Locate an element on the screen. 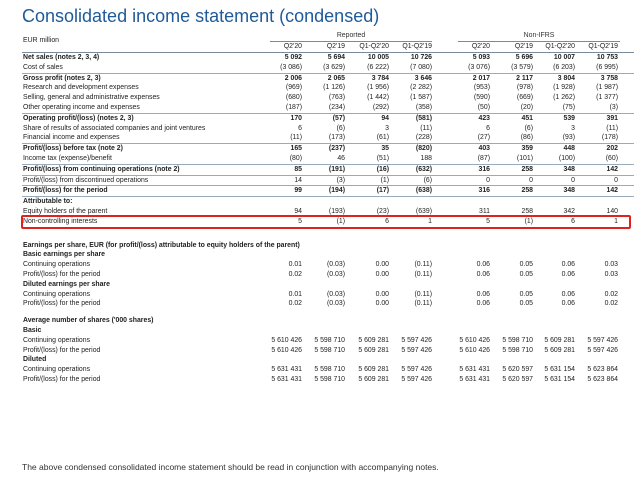  table-cell: (763) is located at coordinates (336, 98).